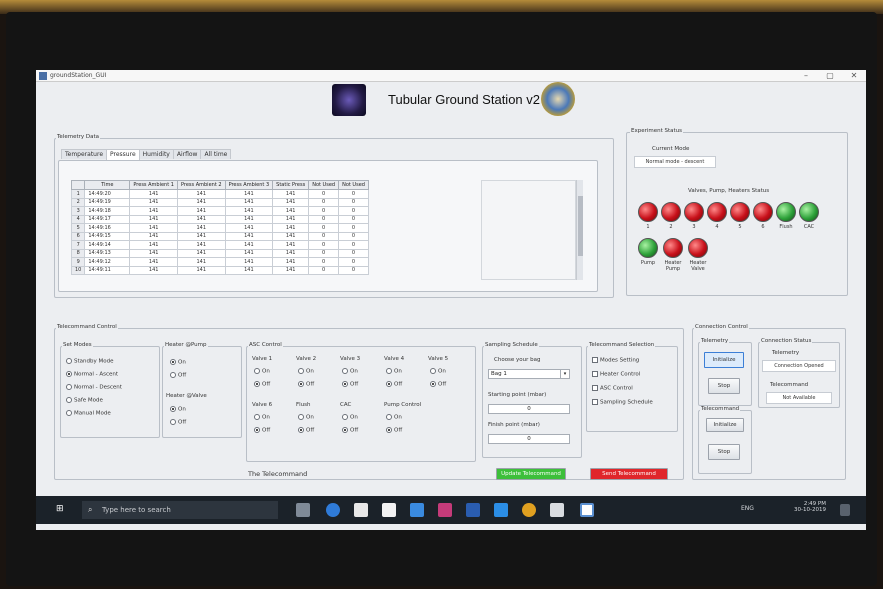 The height and width of the screenshot is (589, 883). Describe the element at coordinates (473, 510) in the screenshot. I see `app-blue-icon` at that location.